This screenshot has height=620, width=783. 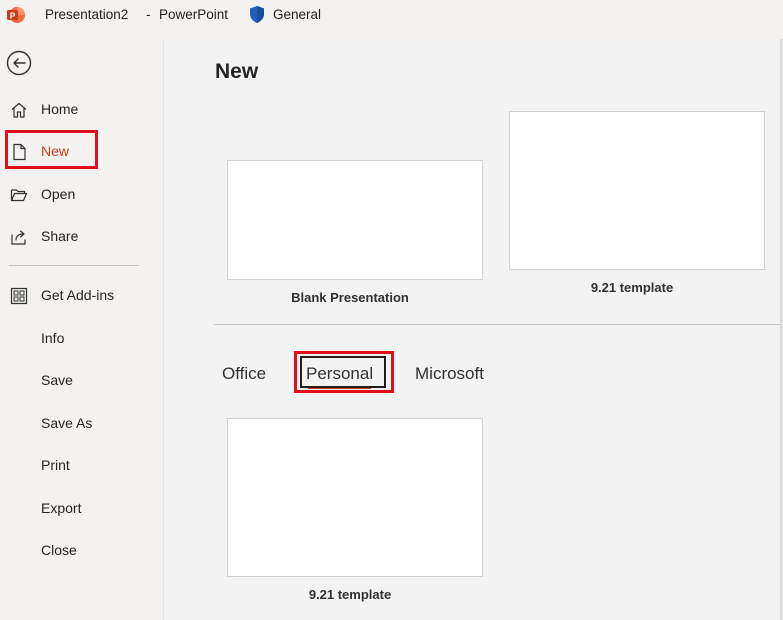 What do you see at coordinates (297, 14) in the screenshot?
I see `sensitivity-label: General` at bounding box center [297, 14].